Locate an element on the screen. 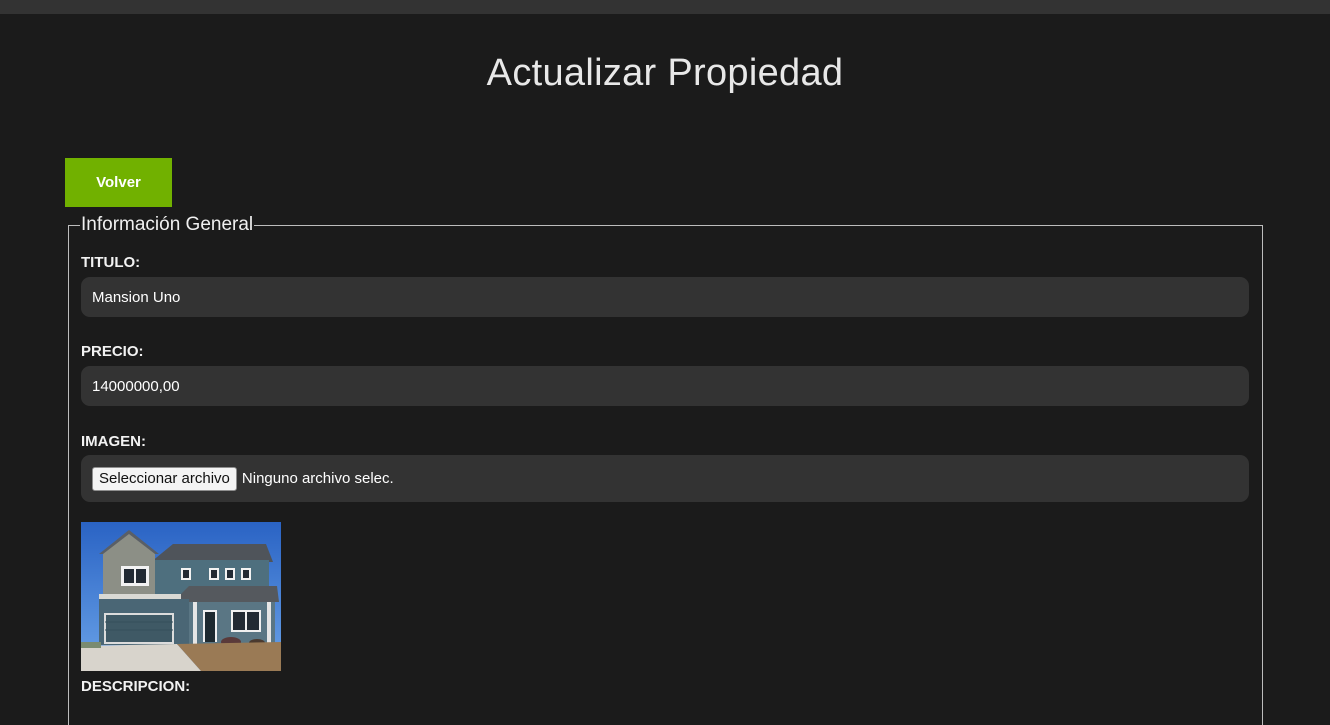 Image resolution: width=1330 pixels, height=725 pixels. page-title: Actualizar Propiedad is located at coordinates (665, 73).